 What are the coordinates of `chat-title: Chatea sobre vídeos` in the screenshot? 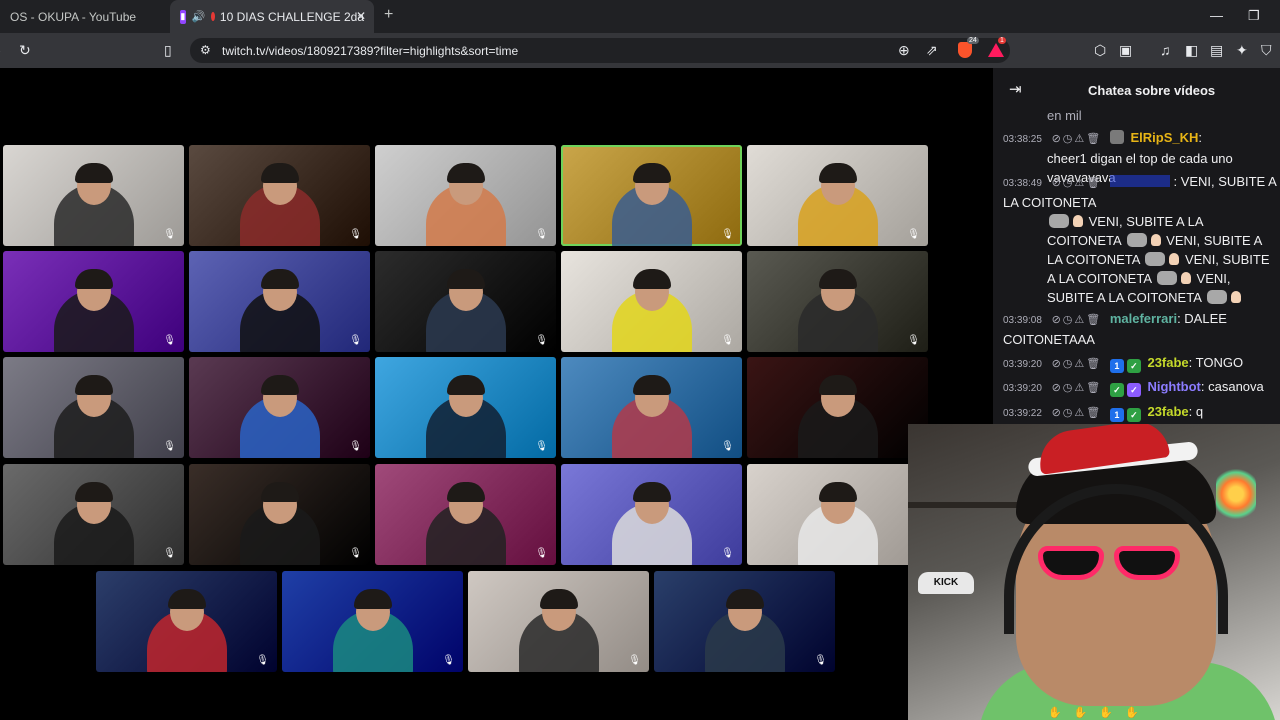 It's located at (1152, 90).